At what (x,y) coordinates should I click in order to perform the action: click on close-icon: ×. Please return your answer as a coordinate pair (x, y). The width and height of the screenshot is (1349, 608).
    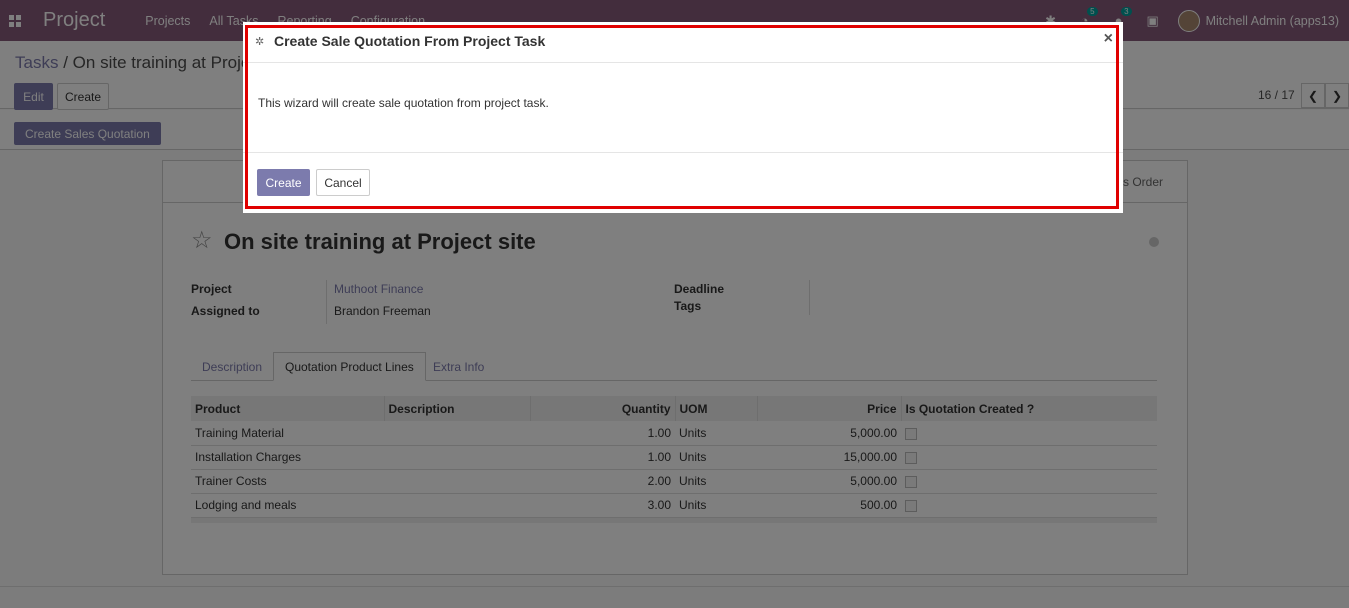
    Looking at the image, I should click on (1108, 39).